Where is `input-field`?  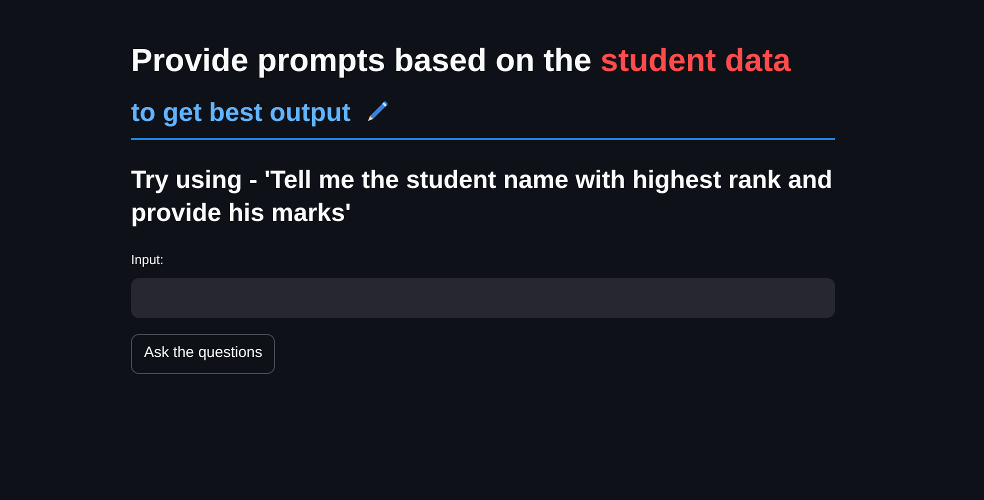 input-field is located at coordinates (483, 298).